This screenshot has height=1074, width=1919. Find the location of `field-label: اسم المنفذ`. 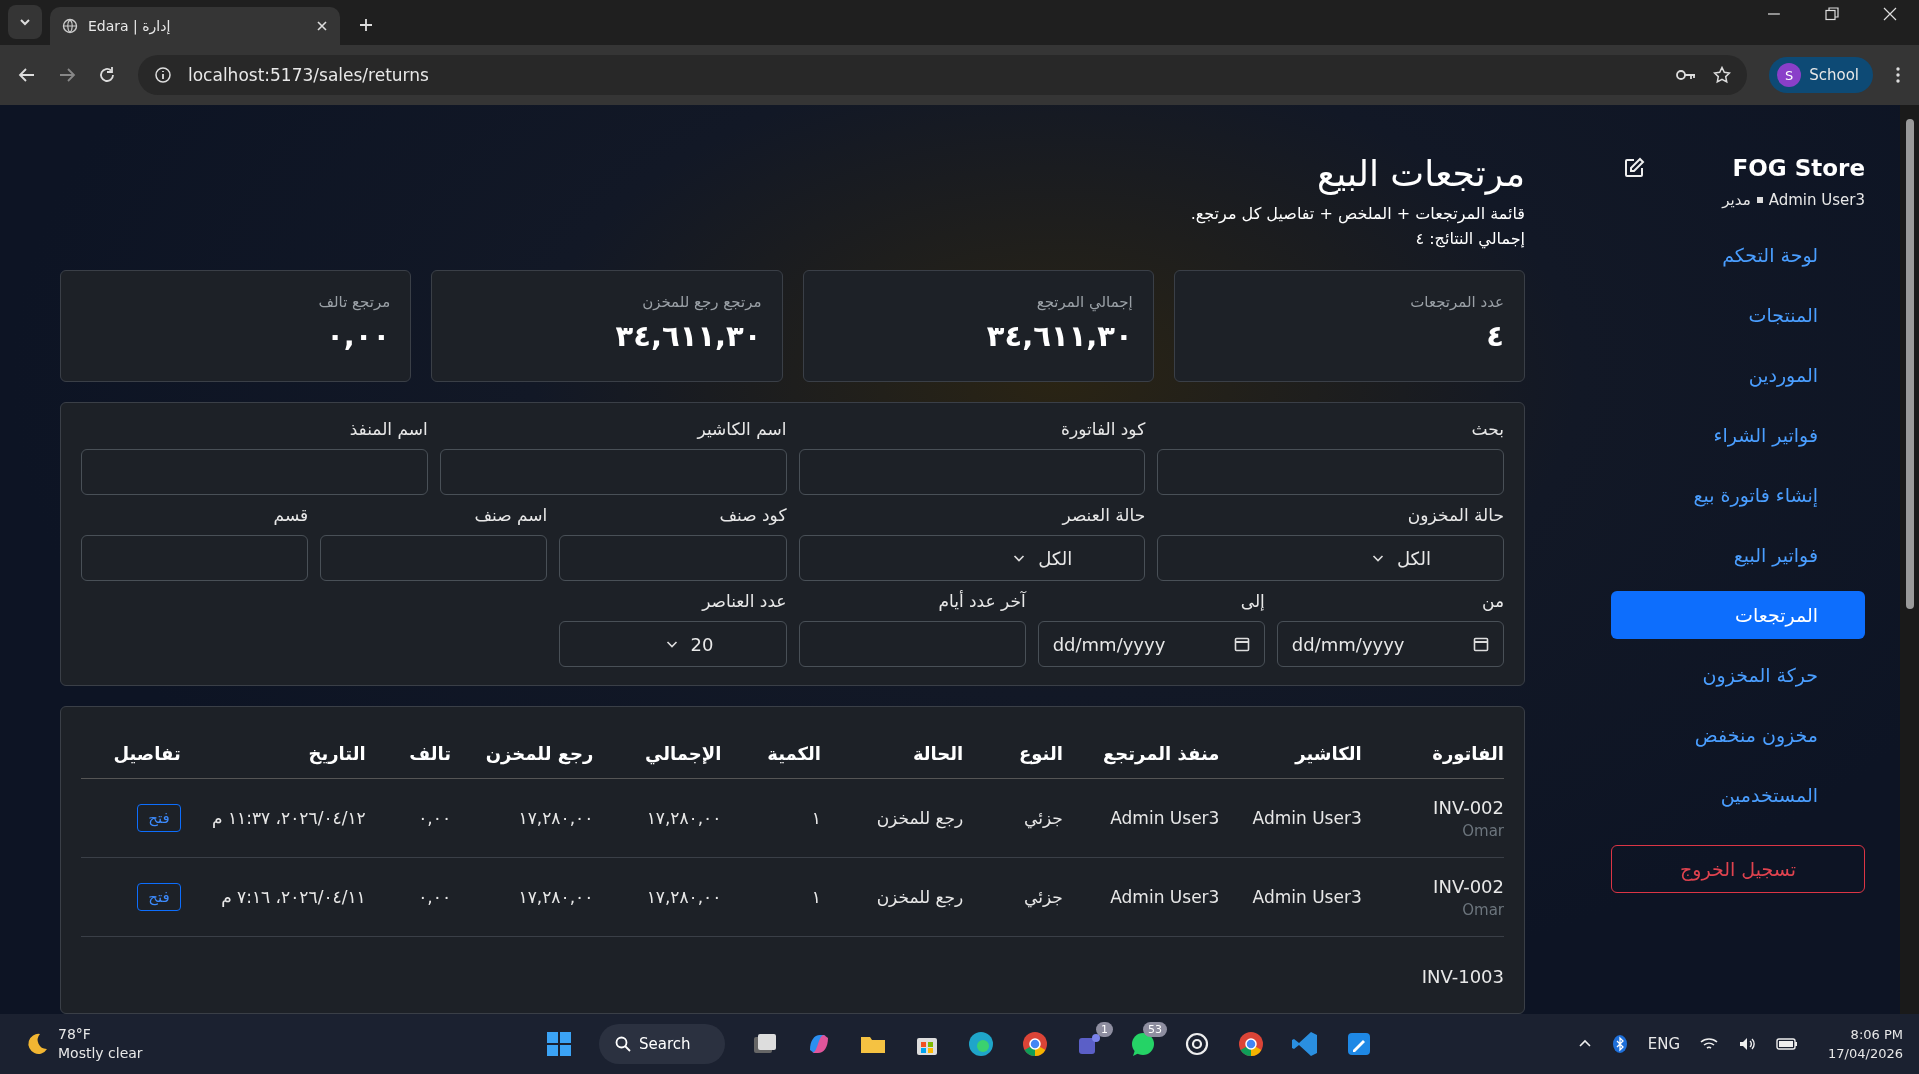

field-label: اسم المنفذ is located at coordinates (388, 429).